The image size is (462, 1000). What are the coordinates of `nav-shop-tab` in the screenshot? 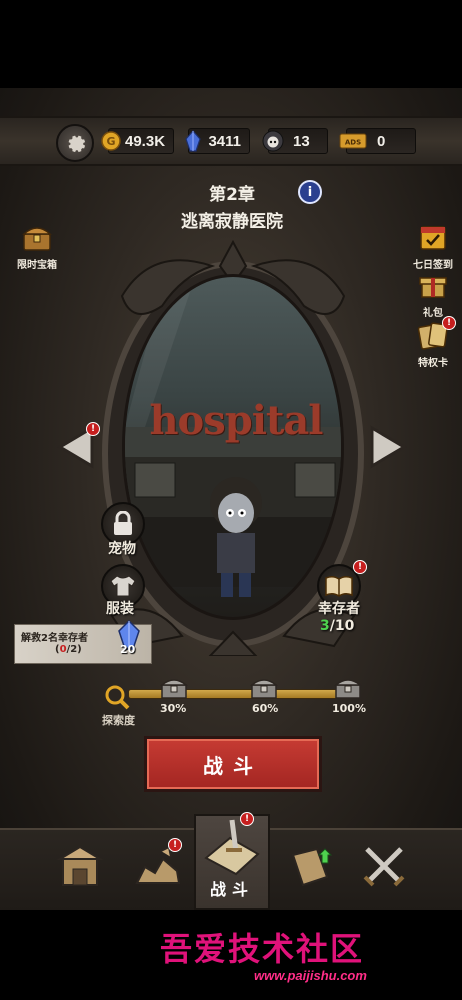 It's located at (80, 866).